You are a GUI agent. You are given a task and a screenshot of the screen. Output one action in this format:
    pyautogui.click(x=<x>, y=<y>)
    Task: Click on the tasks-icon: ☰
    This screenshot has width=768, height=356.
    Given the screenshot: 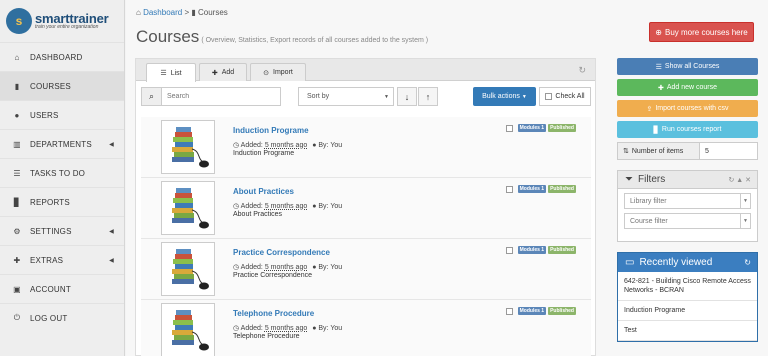 What is the action you would take?
    pyautogui.click(x=17, y=173)
    